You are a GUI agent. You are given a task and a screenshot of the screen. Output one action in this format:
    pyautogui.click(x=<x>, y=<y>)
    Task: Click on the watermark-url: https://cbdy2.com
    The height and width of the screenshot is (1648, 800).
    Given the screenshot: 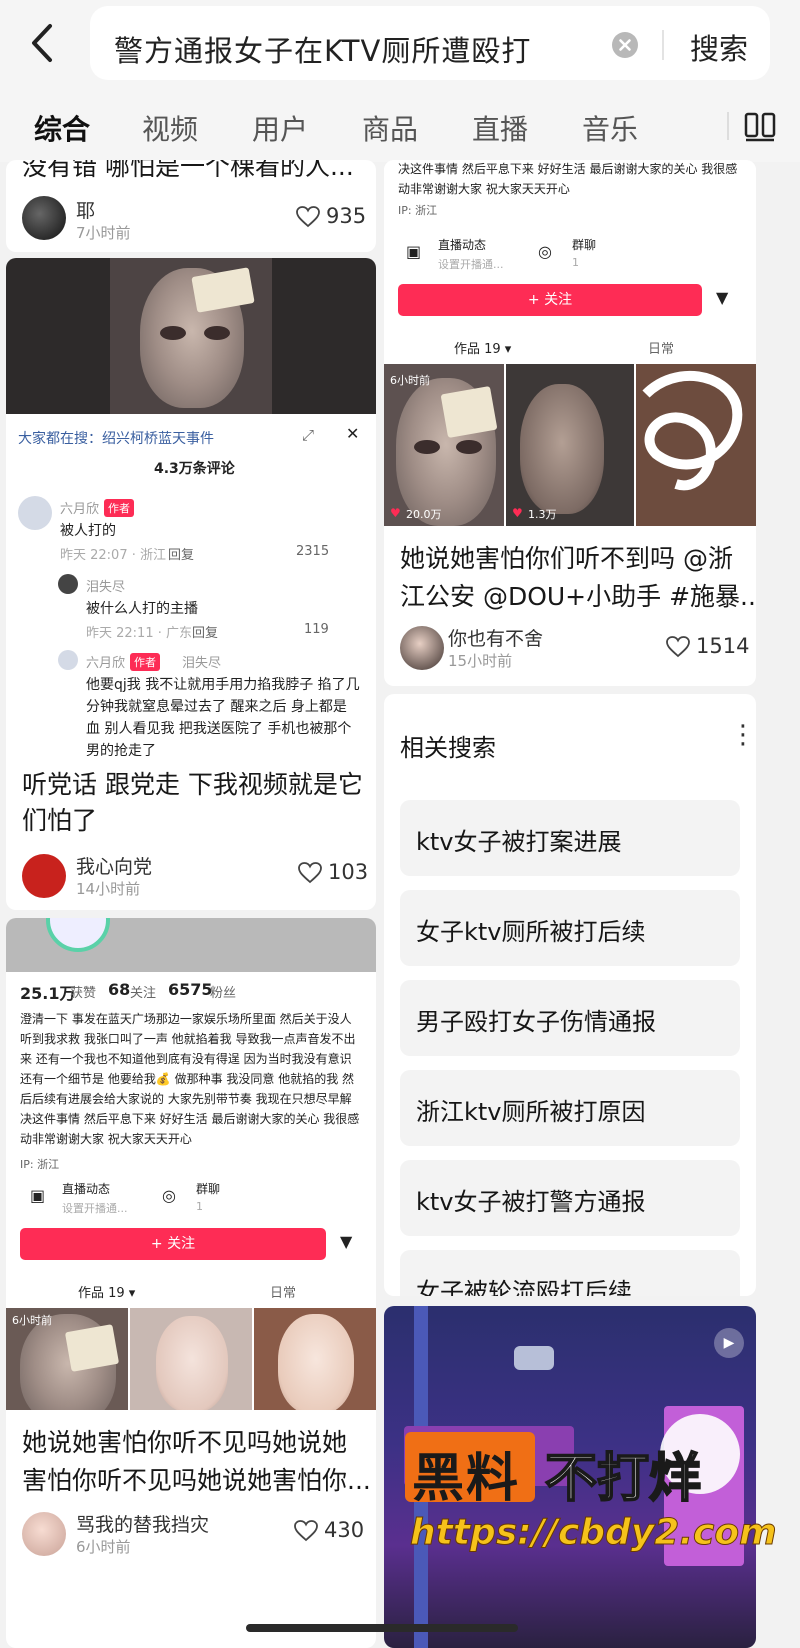 What is the action you would take?
    pyautogui.click(x=594, y=1533)
    